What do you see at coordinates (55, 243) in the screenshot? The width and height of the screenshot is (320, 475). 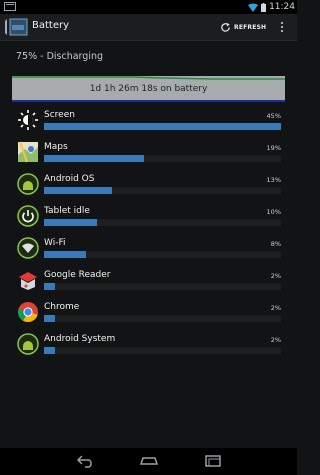 I see `usage-name: Wi-Fi` at bounding box center [55, 243].